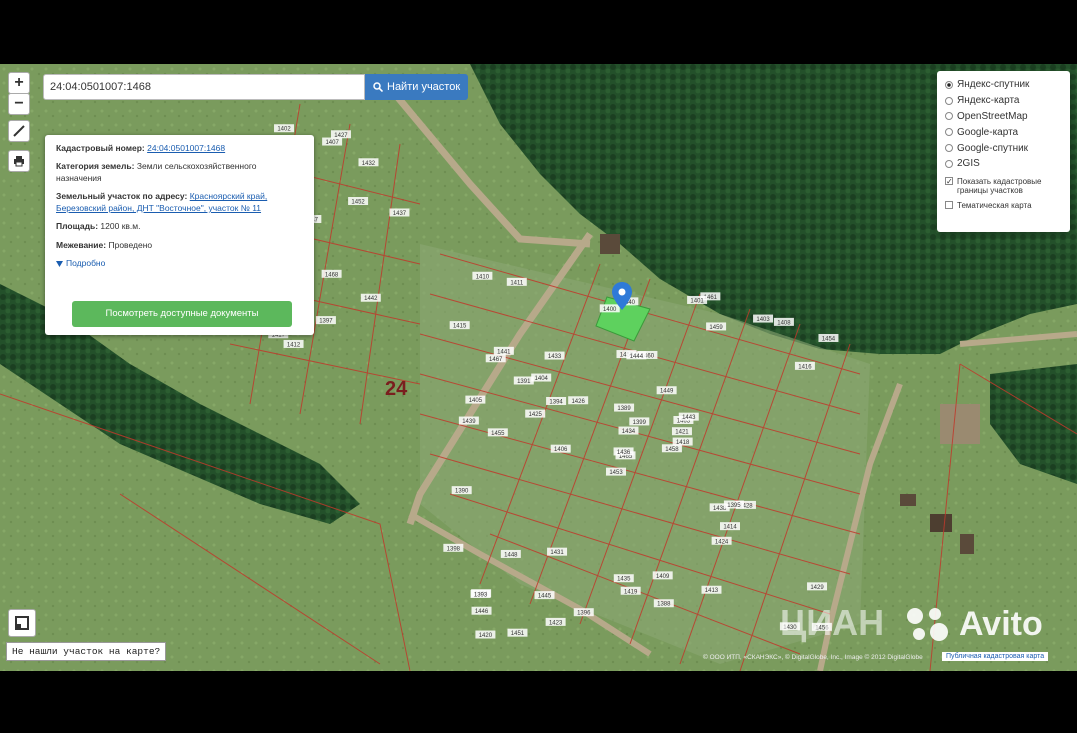 The height and width of the screenshot is (733, 1077). I want to click on plot-number-label: 1406, so click(560, 448).